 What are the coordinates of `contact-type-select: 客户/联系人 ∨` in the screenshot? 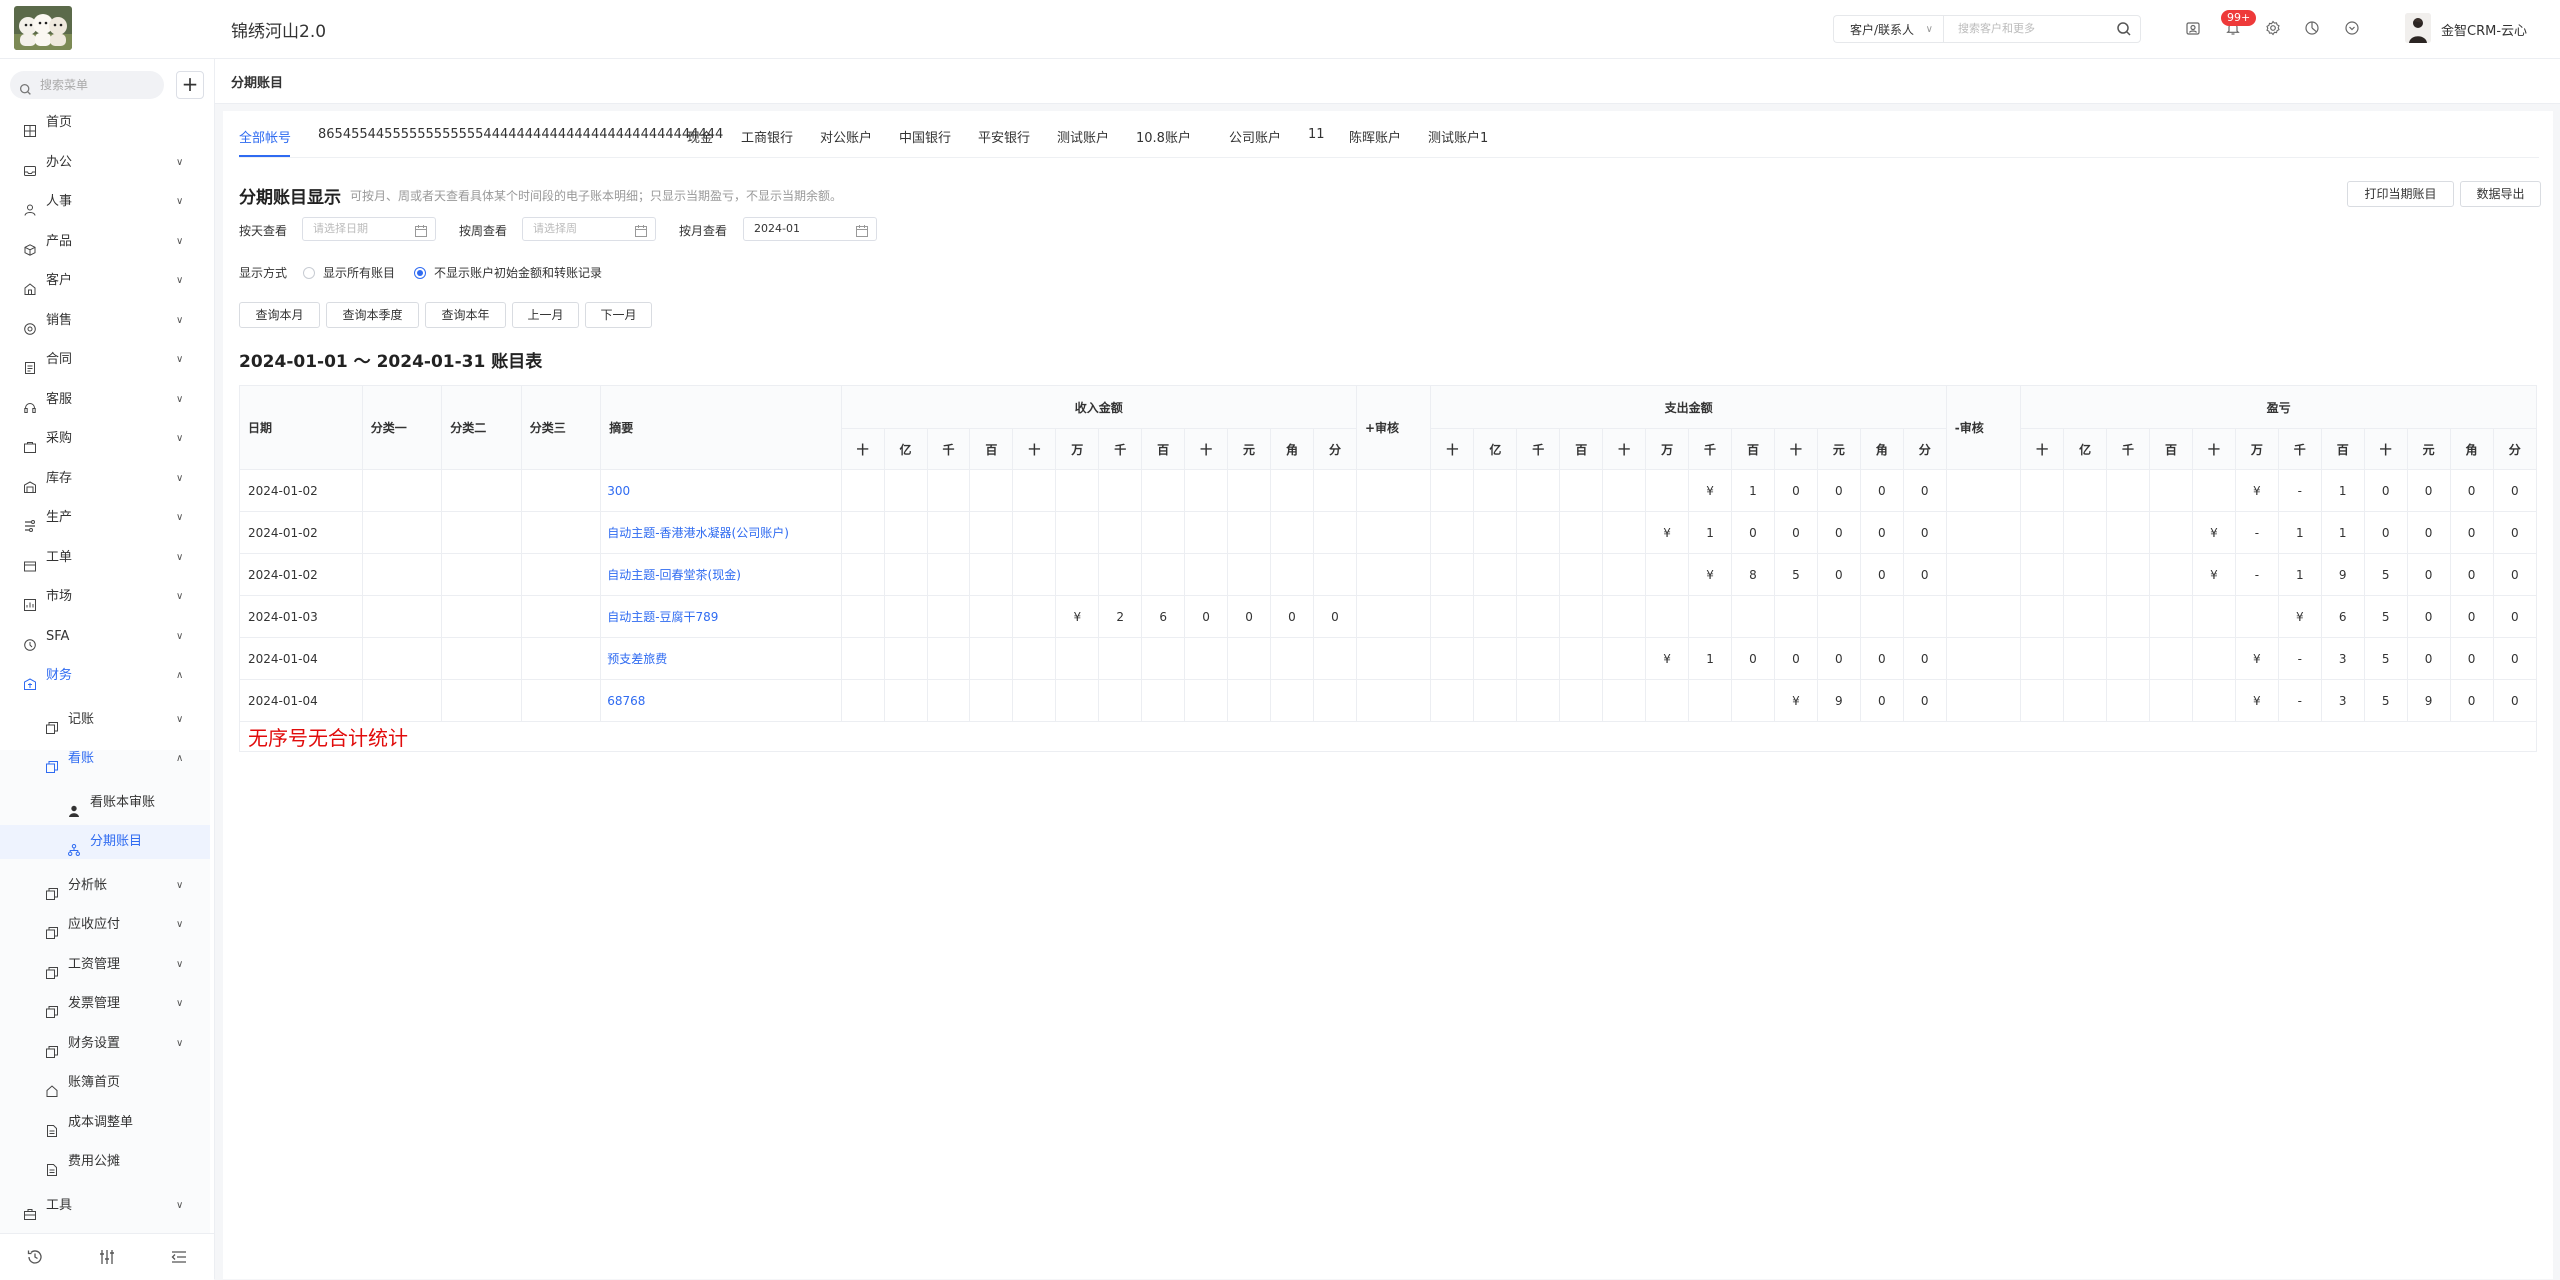 It's located at (1888, 29).